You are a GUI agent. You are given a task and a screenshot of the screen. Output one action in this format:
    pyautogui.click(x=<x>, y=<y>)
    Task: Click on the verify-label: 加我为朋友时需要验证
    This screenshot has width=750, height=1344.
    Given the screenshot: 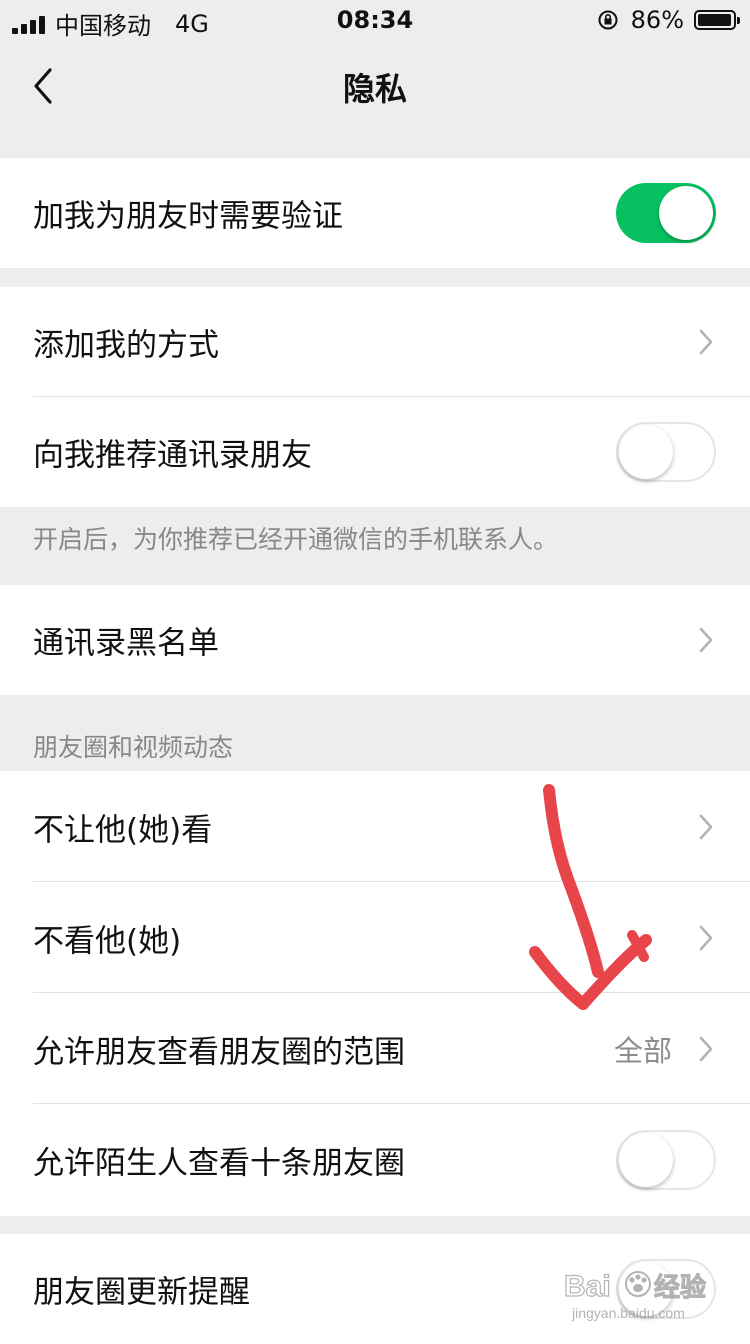 What is the action you would take?
    pyautogui.click(x=188, y=216)
    